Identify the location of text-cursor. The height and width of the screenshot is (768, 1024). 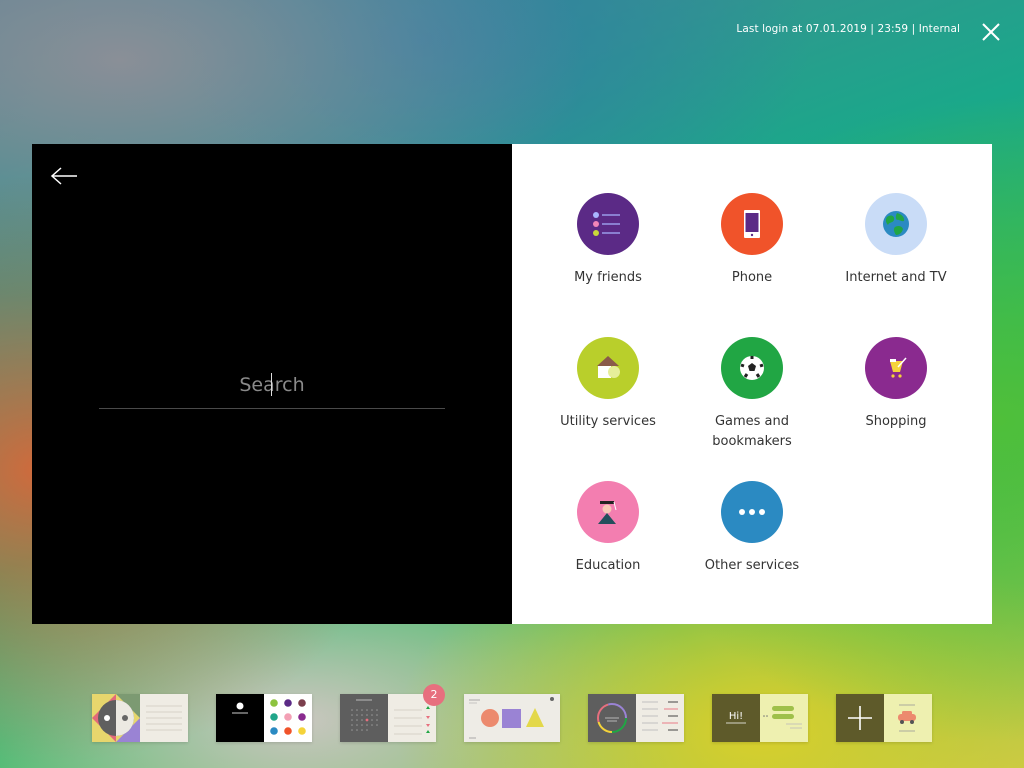
(271, 384).